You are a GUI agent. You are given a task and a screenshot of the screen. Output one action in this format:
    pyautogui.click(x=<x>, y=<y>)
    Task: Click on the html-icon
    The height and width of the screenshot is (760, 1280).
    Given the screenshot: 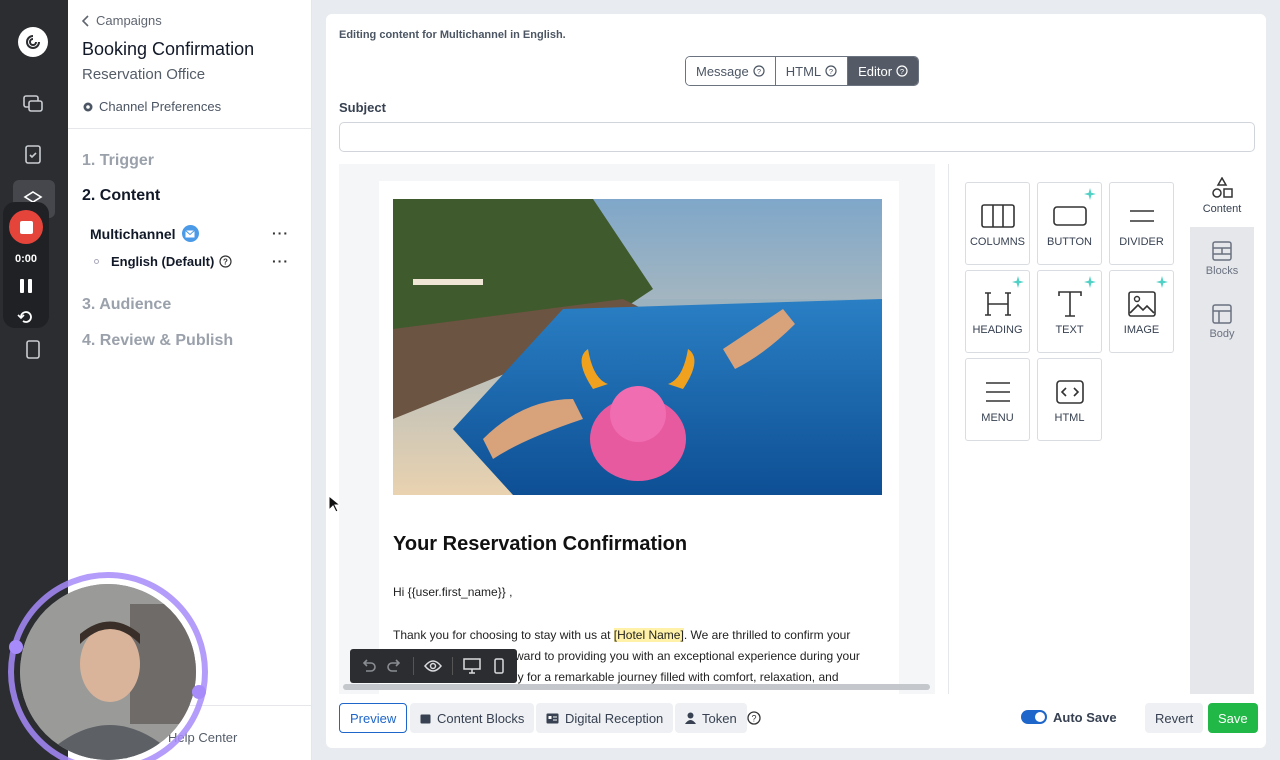 What is the action you would take?
    pyautogui.click(x=1069, y=392)
    